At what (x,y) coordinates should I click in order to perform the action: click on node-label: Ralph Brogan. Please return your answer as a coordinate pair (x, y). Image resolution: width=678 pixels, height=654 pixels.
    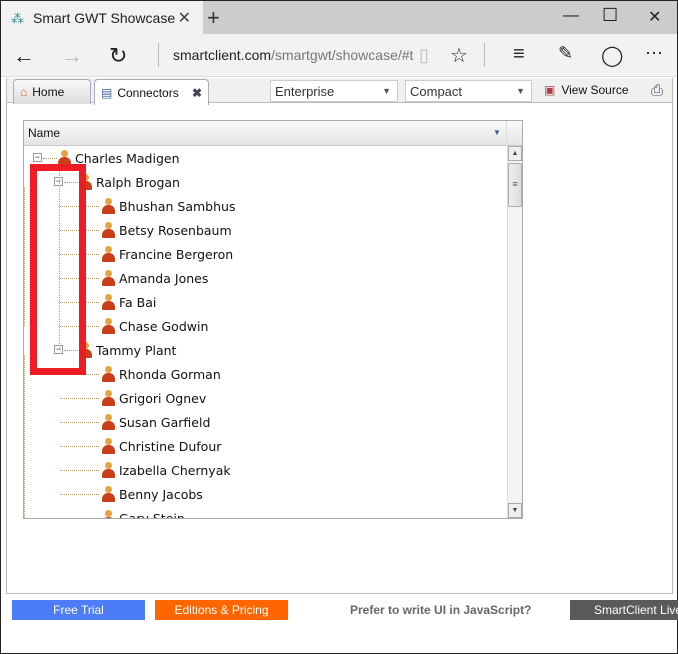
    Looking at the image, I should click on (138, 182).